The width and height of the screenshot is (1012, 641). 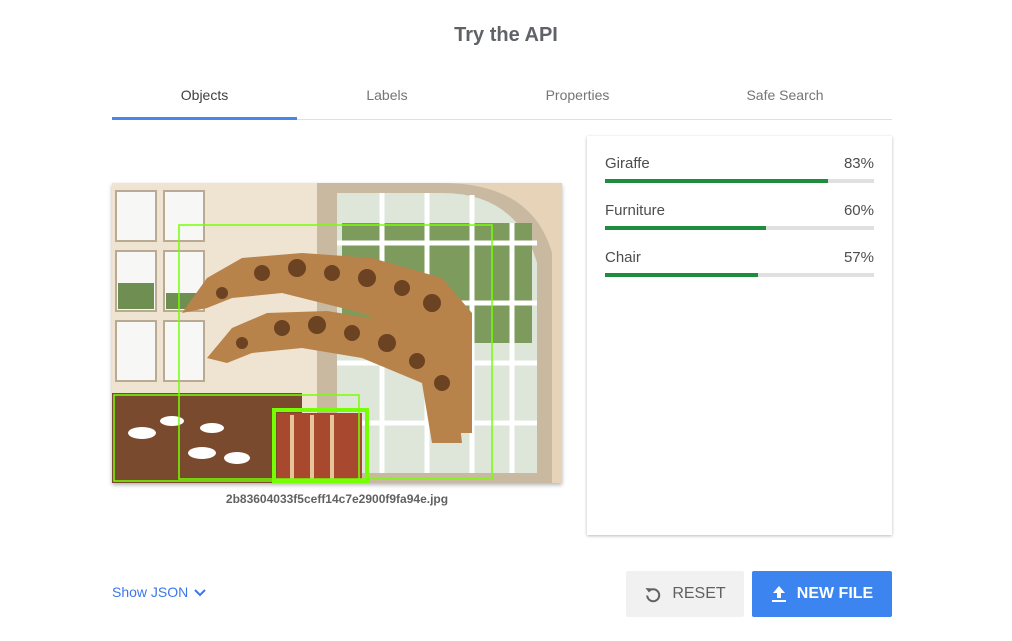 I want to click on tab-objects: Objects, so click(x=204, y=95).